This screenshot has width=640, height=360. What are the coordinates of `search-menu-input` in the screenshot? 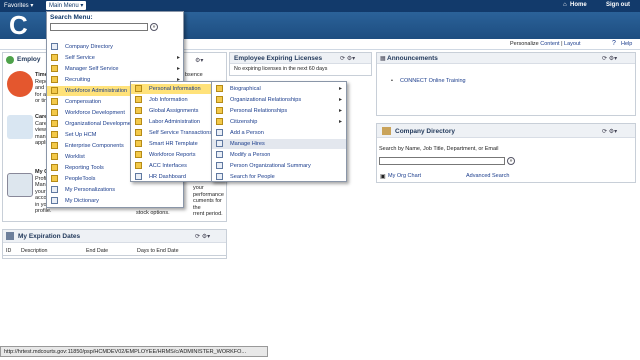 It's located at (99, 27).